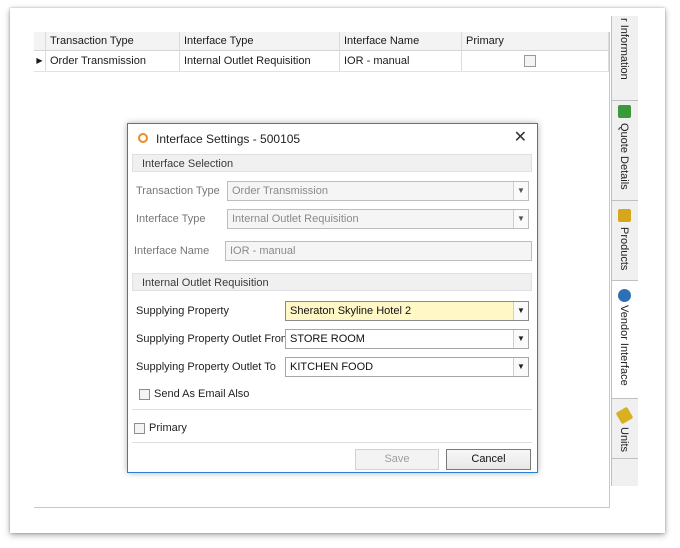 The image size is (680, 548). What do you see at coordinates (228, 139) in the screenshot?
I see `dialog-title: Interface Settings - 500105` at bounding box center [228, 139].